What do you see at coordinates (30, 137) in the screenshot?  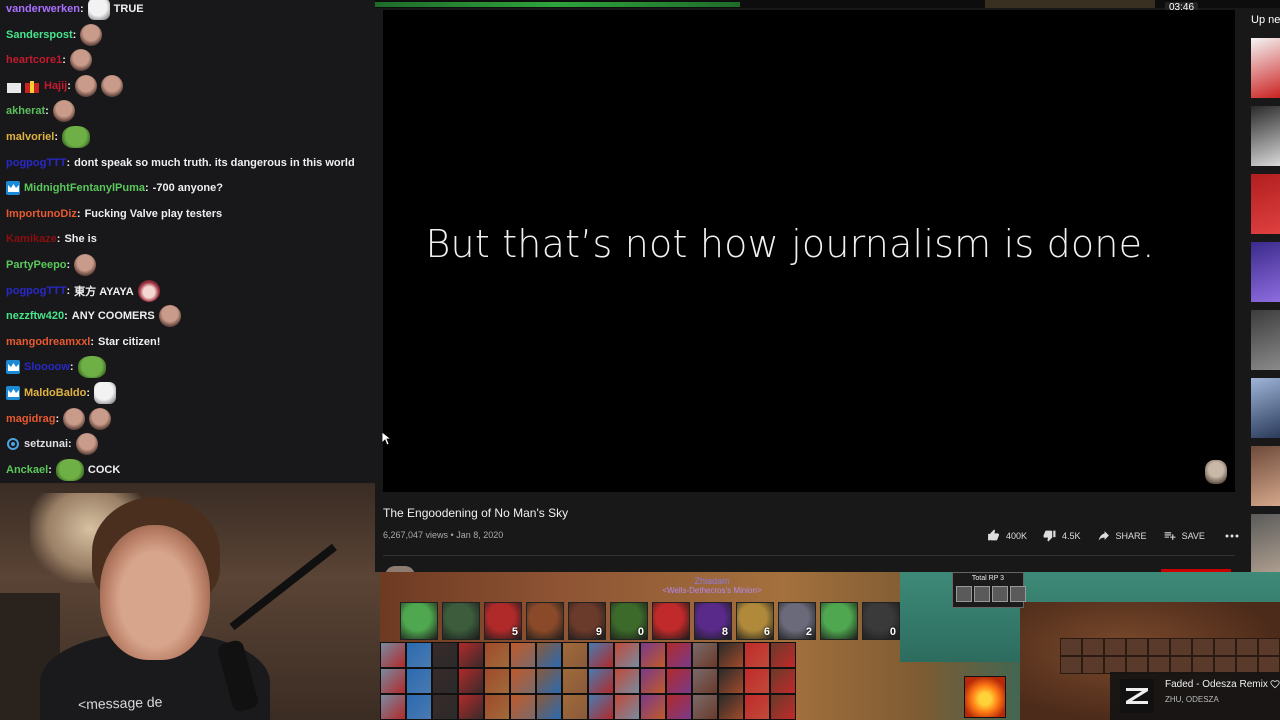 I see `chat-username: malvoriel` at bounding box center [30, 137].